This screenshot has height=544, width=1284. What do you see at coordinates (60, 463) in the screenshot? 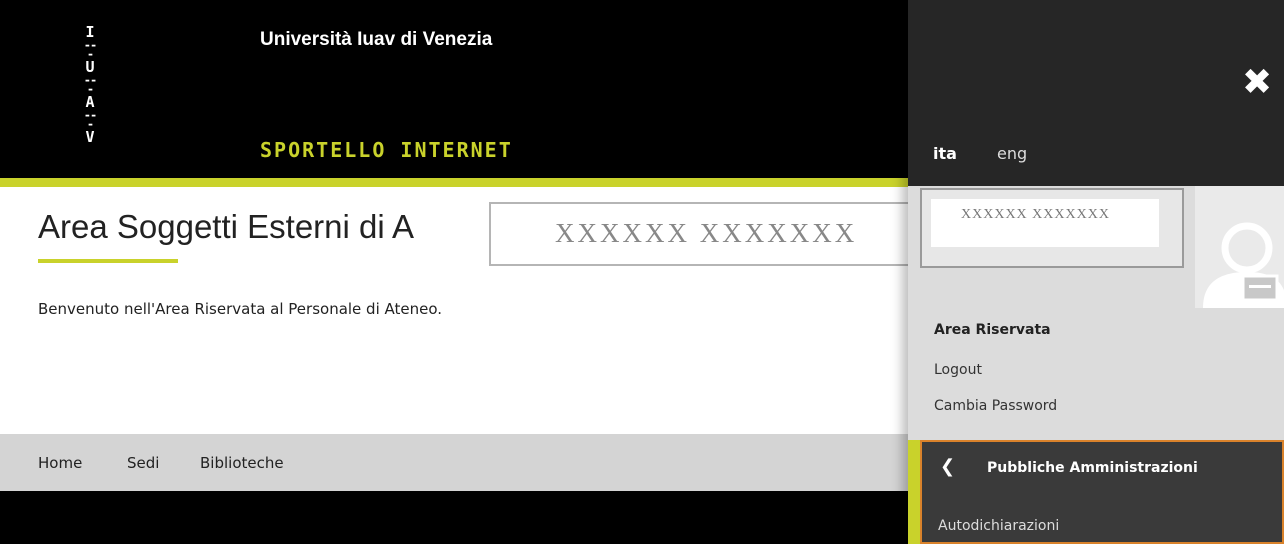
I see `nav-home: Home` at bounding box center [60, 463].